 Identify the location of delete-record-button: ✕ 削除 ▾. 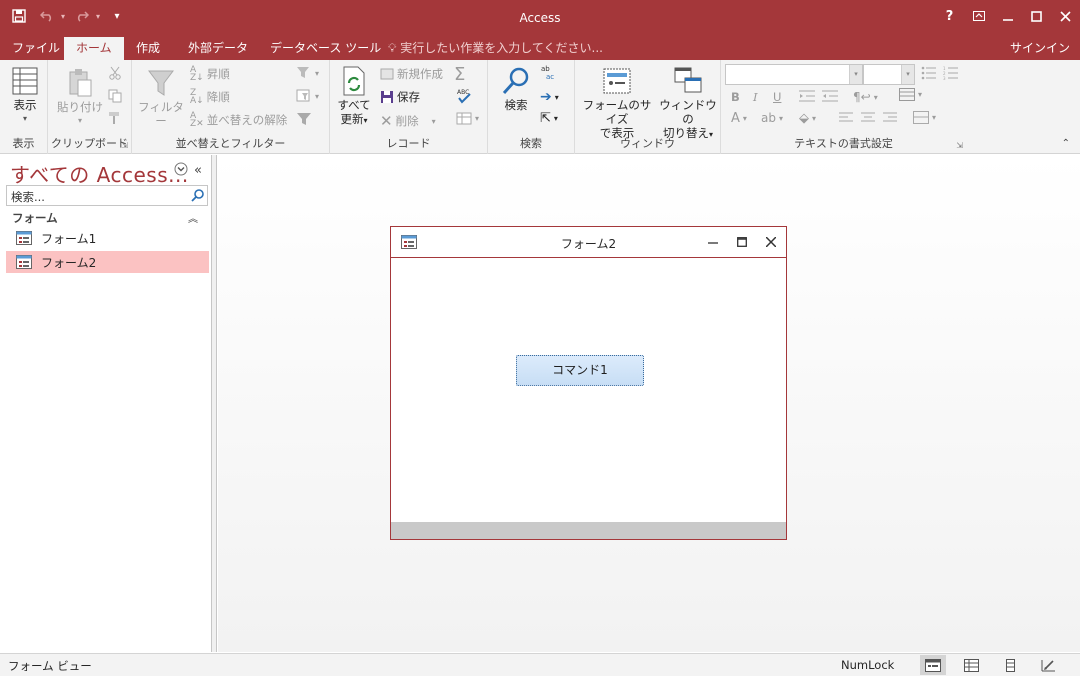
(408, 121).